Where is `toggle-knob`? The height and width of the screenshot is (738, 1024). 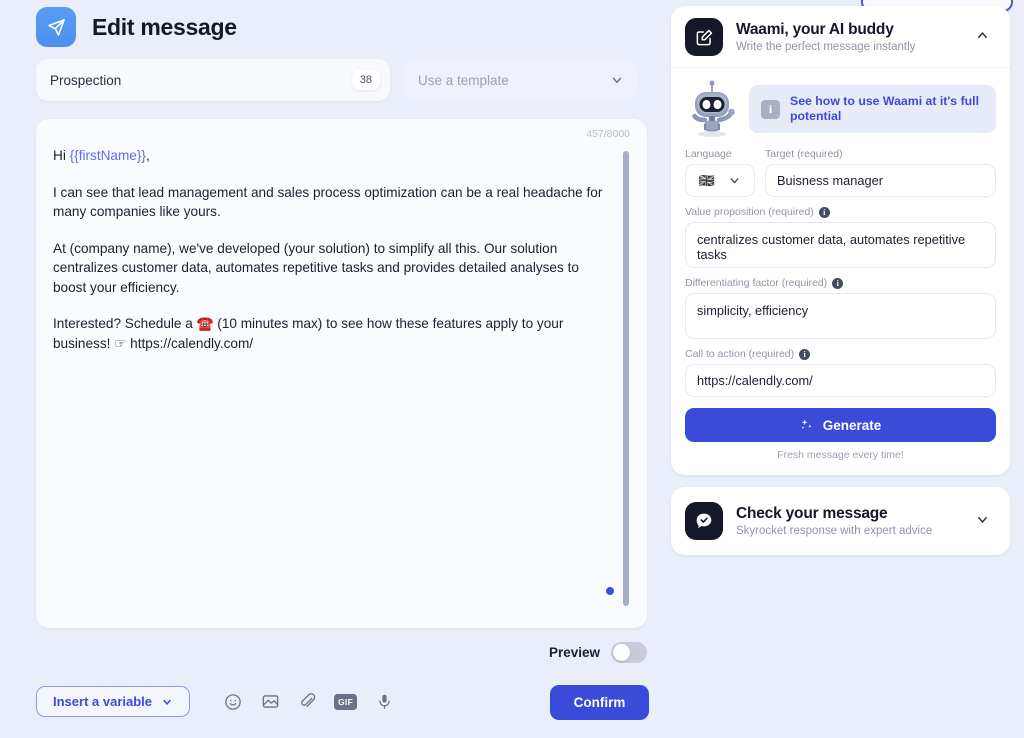 toggle-knob is located at coordinates (621, 652).